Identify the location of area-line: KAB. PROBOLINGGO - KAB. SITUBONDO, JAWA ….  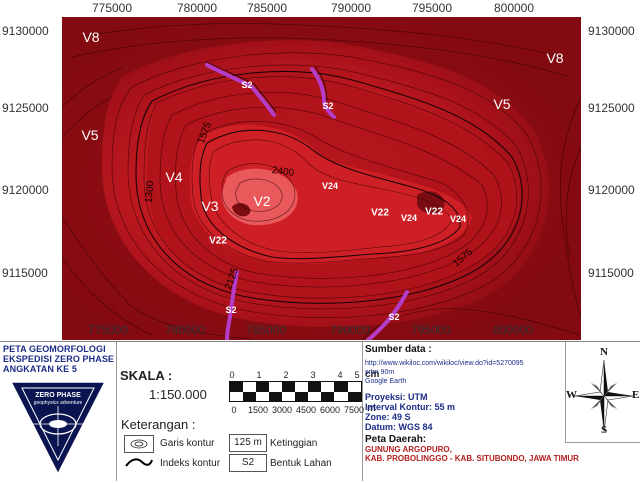
(472, 458).